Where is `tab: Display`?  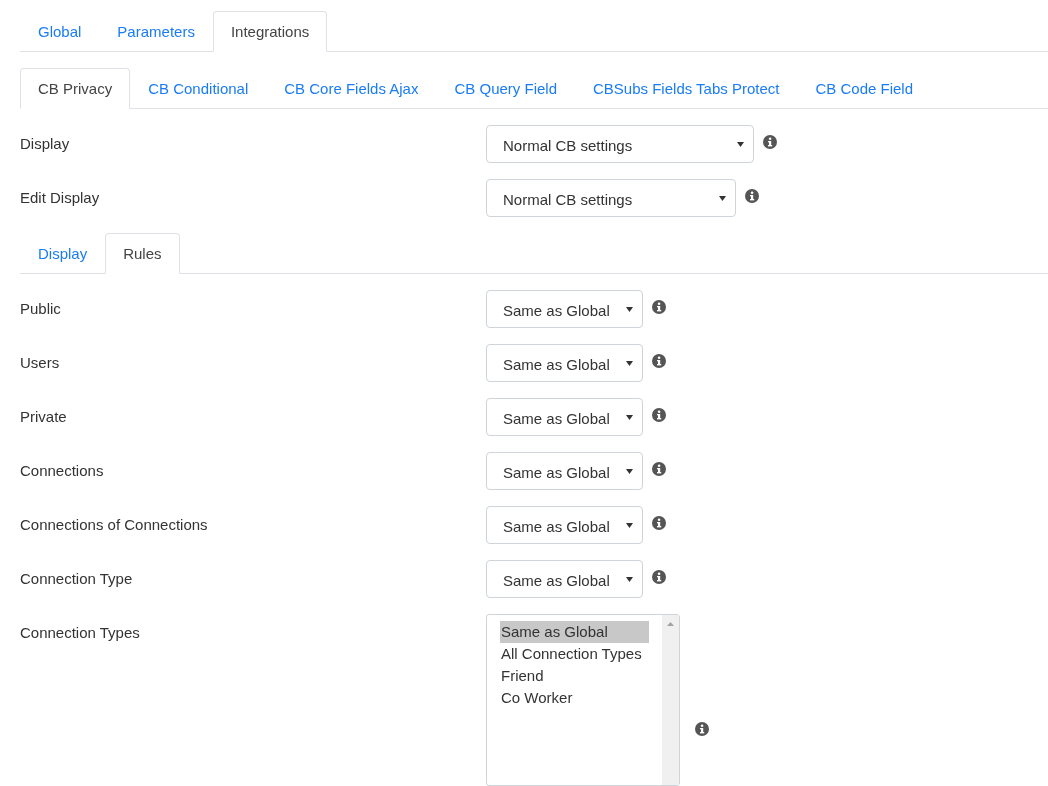 tab: Display is located at coordinates (63, 253).